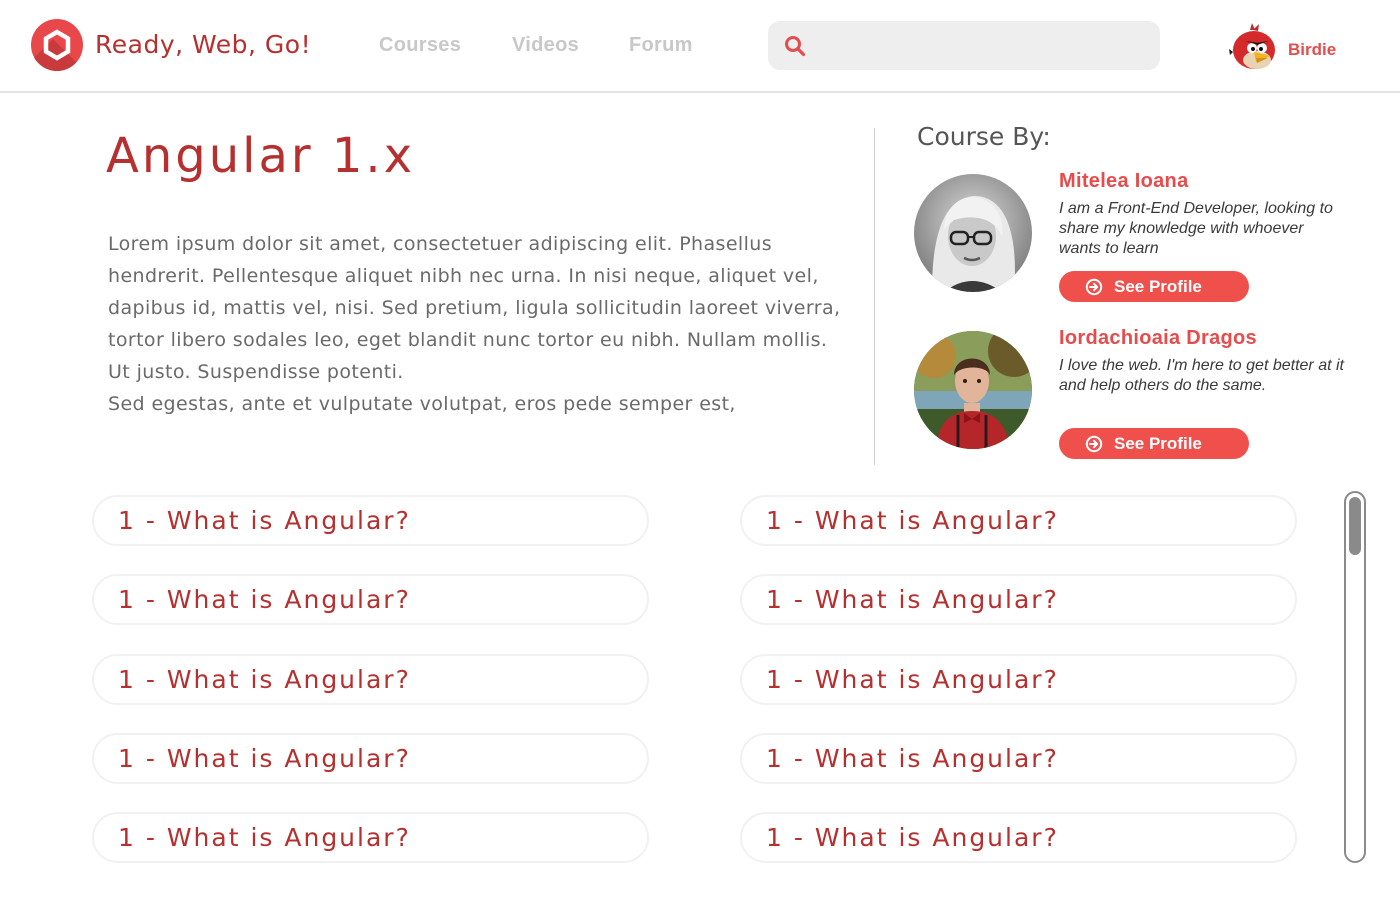  Describe the element at coordinates (1355, 526) in the screenshot. I see `scrollbar-thumb` at that location.